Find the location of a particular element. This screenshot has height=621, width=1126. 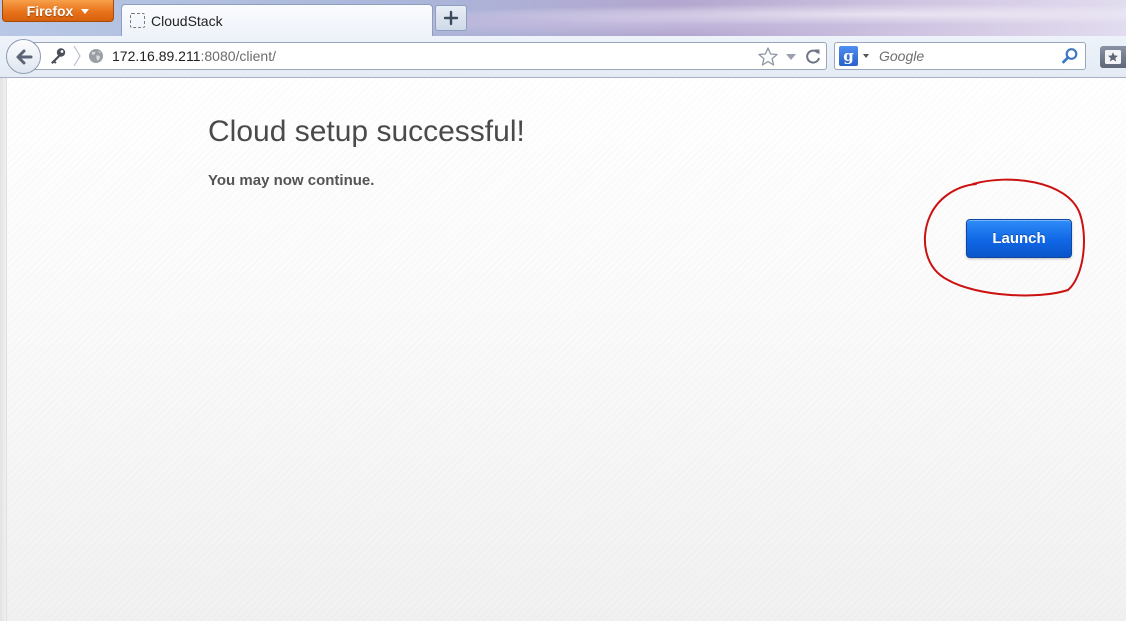

google-logo-icon: g is located at coordinates (848, 56).